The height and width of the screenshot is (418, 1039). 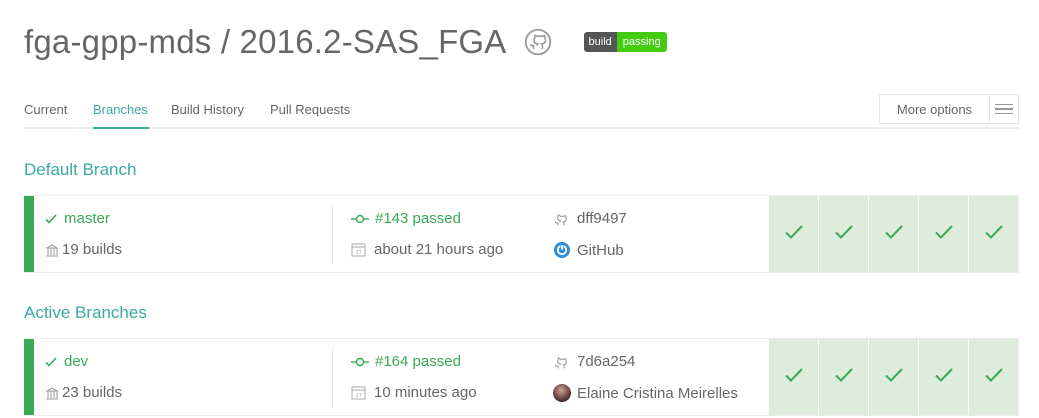 What do you see at coordinates (600, 250) in the screenshot?
I see `author-name: GitHub` at bounding box center [600, 250].